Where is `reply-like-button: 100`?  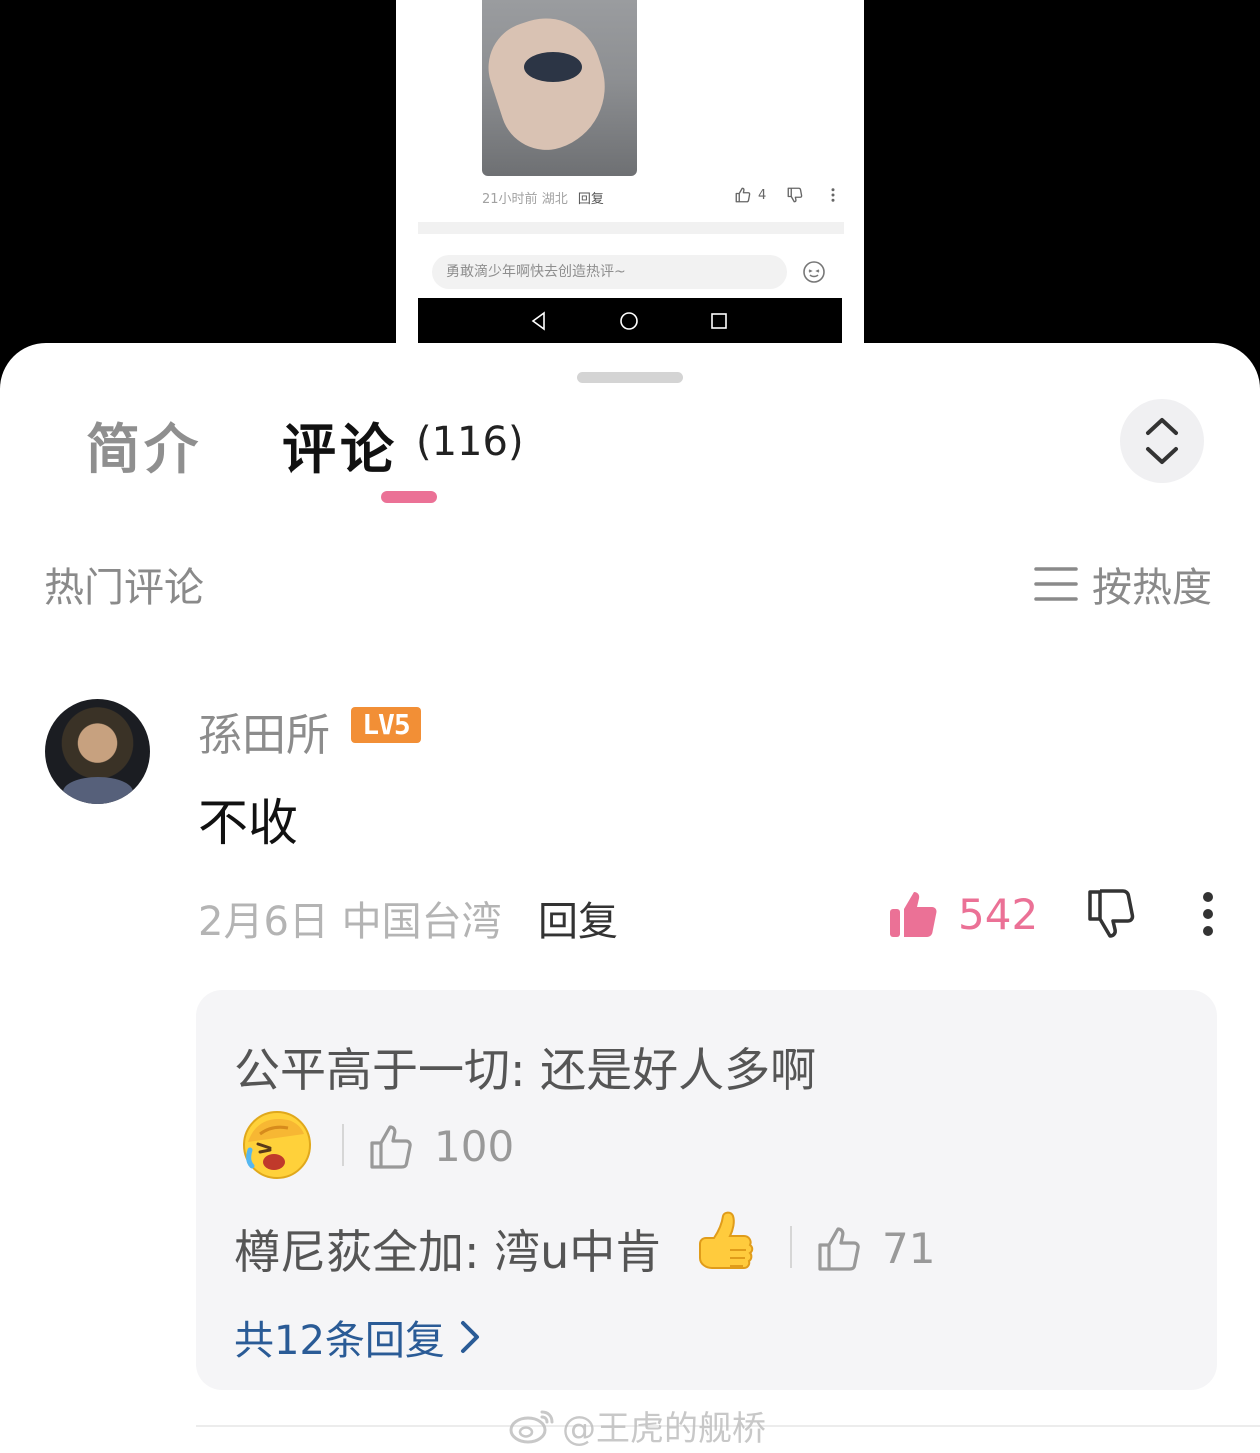
reply-like-button: 100 is located at coordinates (441, 1146).